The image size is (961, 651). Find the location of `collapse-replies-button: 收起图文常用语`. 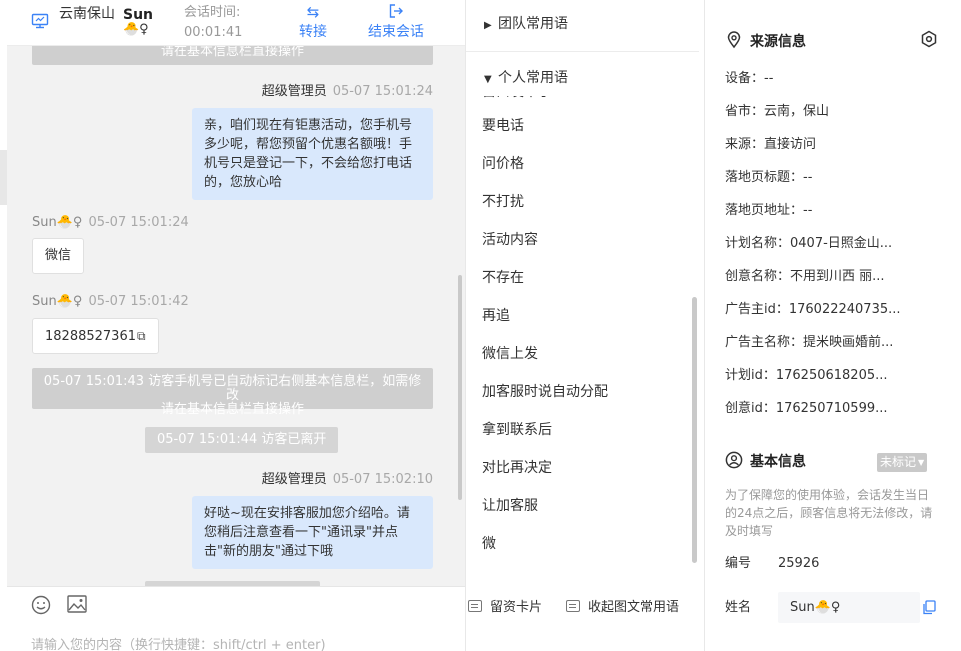

collapse-replies-button: 收起图文常用语 is located at coordinates (622, 608).